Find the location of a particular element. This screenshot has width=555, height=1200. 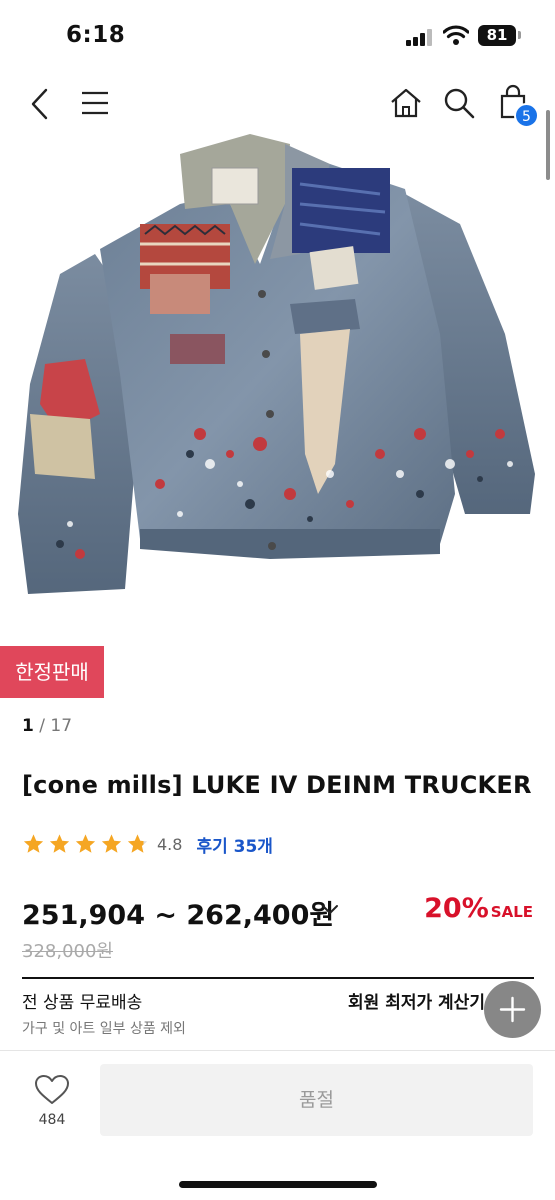

chevron-down-icon is located at coordinates (330, 910).